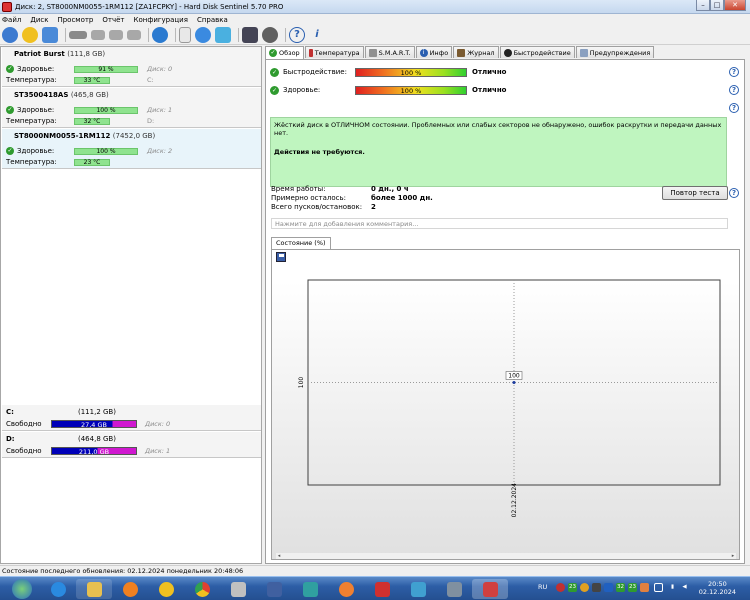  What do you see at coordinates (10, 412) in the screenshot?
I see `volume-label: C:` at bounding box center [10, 412].